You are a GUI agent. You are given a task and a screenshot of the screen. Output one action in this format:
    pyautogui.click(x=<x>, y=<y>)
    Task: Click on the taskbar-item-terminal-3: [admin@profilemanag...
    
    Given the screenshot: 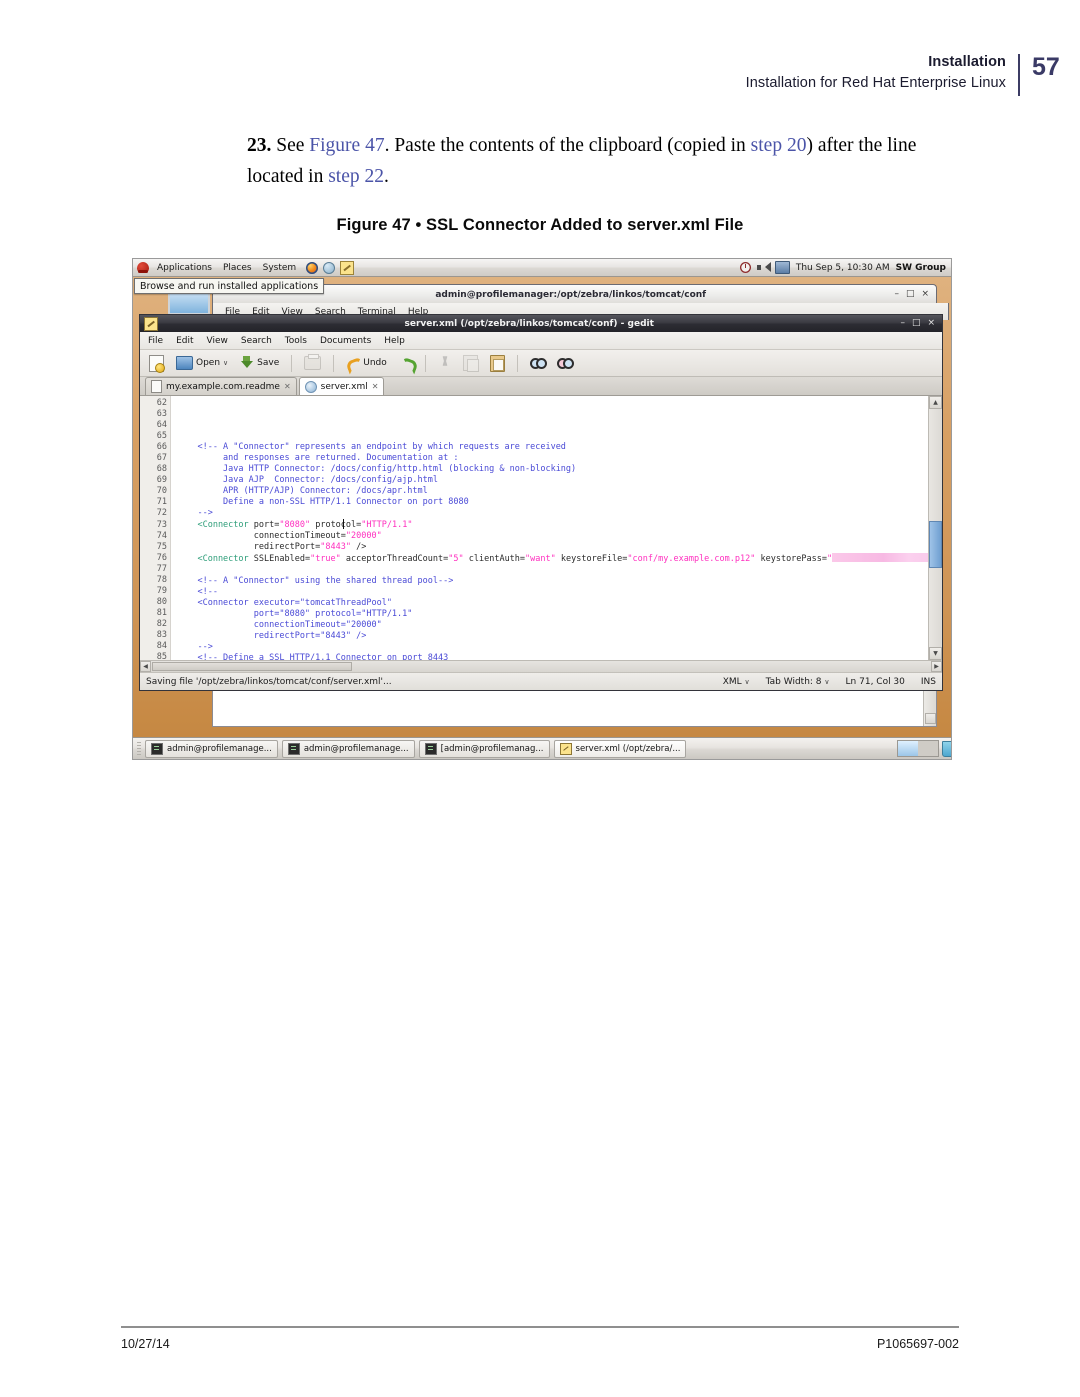 What is the action you would take?
    pyautogui.click(x=484, y=748)
    